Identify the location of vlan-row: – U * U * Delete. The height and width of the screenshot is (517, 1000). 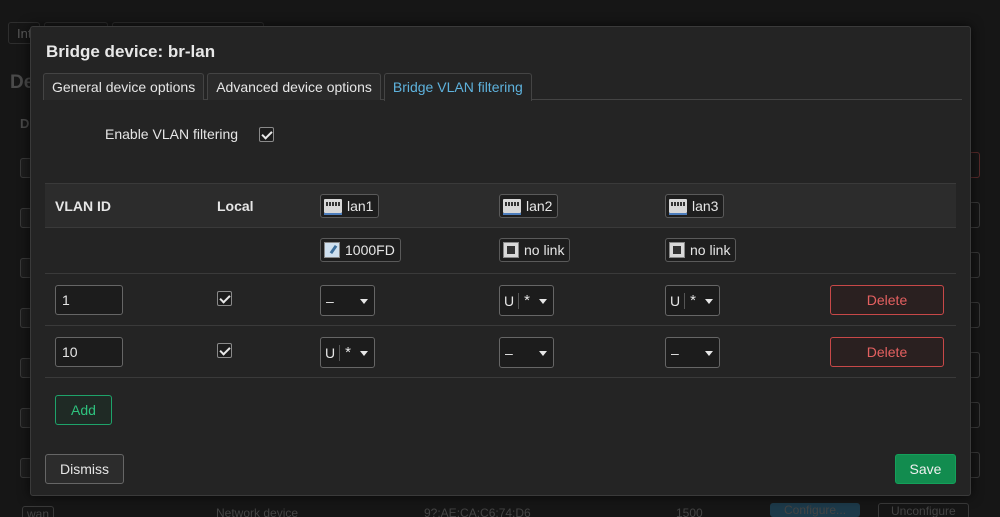
(500, 300).